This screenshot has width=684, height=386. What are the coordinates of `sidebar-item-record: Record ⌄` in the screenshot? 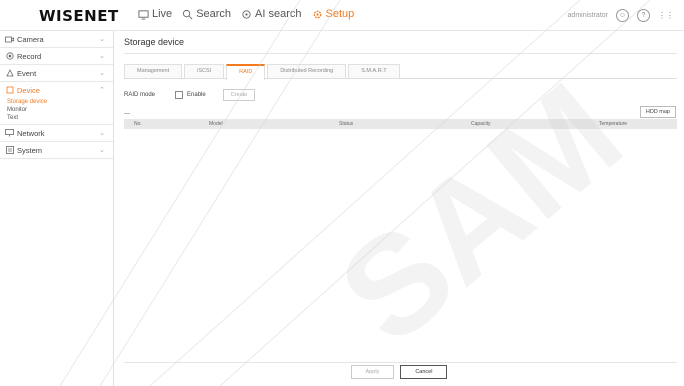 It's located at (56, 56).